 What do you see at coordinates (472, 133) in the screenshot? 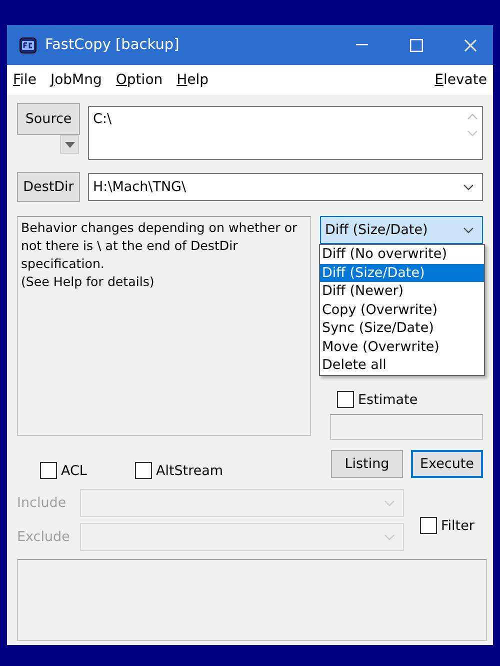
I see `scroll-down-icon` at bounding box center [472, 133].